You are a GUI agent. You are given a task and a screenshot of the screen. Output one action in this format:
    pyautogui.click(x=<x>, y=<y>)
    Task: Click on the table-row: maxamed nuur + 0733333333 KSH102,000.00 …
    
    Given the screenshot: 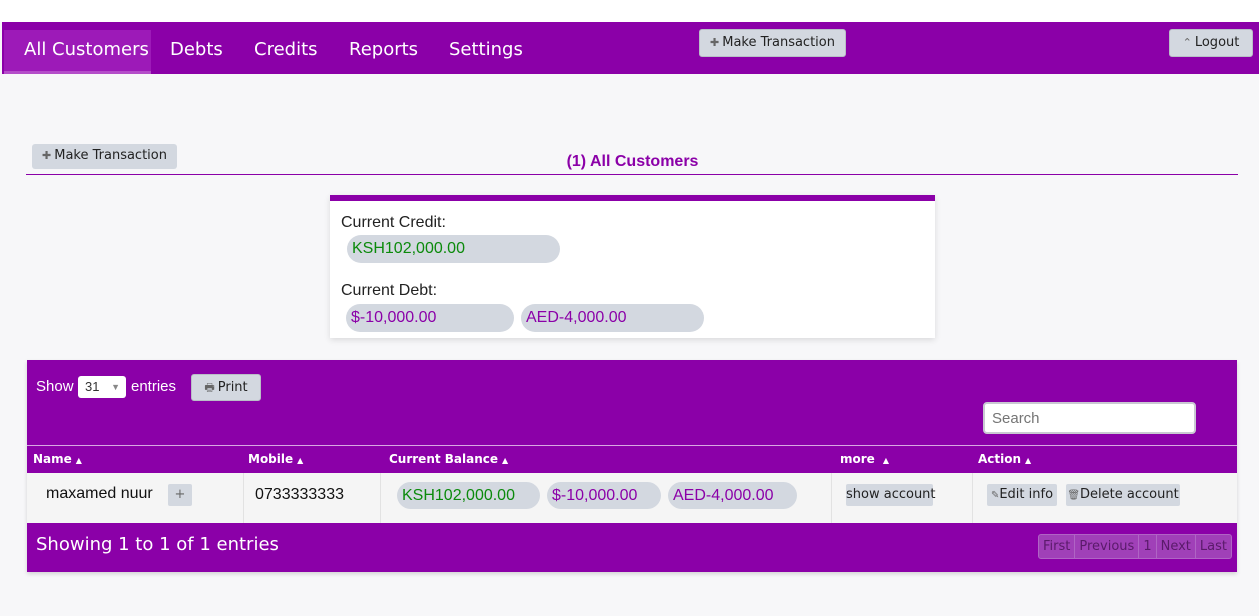 What is the action you would take?
    pyautogui.click(x=632, y=498)
    